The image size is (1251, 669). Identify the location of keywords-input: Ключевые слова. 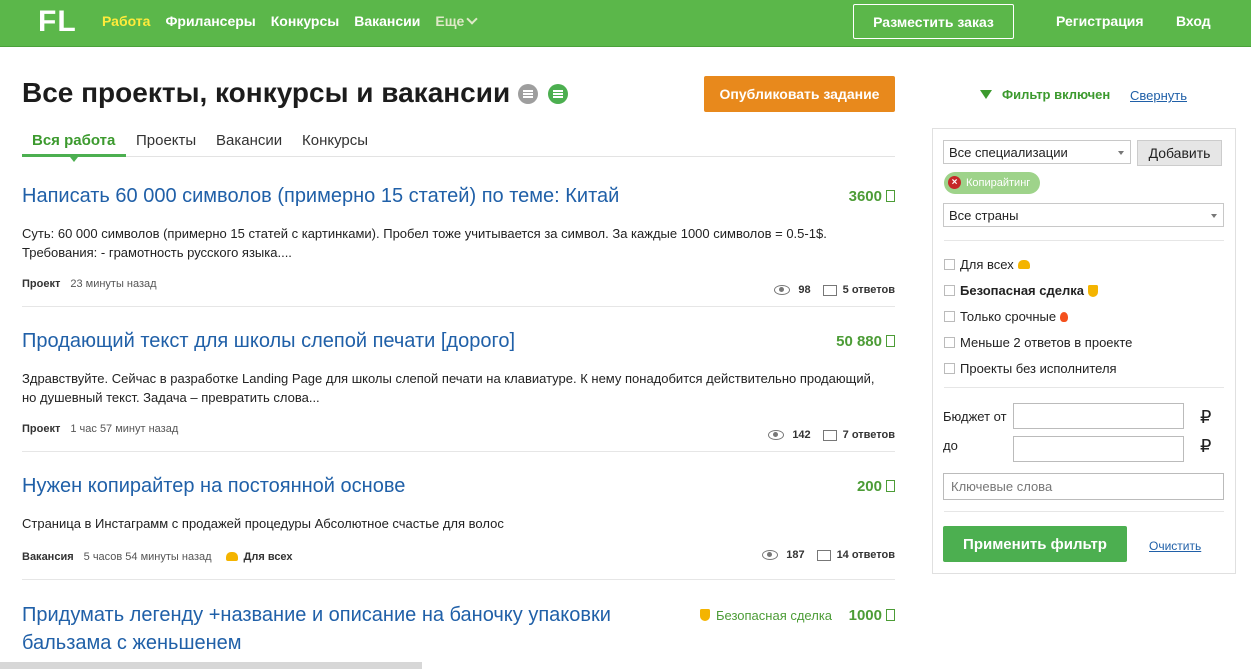
(1083, 486).